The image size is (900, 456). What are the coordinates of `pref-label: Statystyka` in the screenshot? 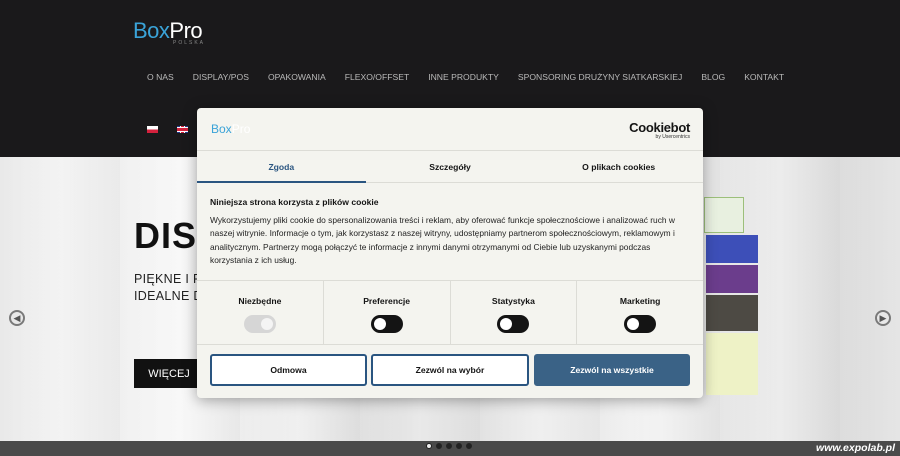 It's located at (513, 301).